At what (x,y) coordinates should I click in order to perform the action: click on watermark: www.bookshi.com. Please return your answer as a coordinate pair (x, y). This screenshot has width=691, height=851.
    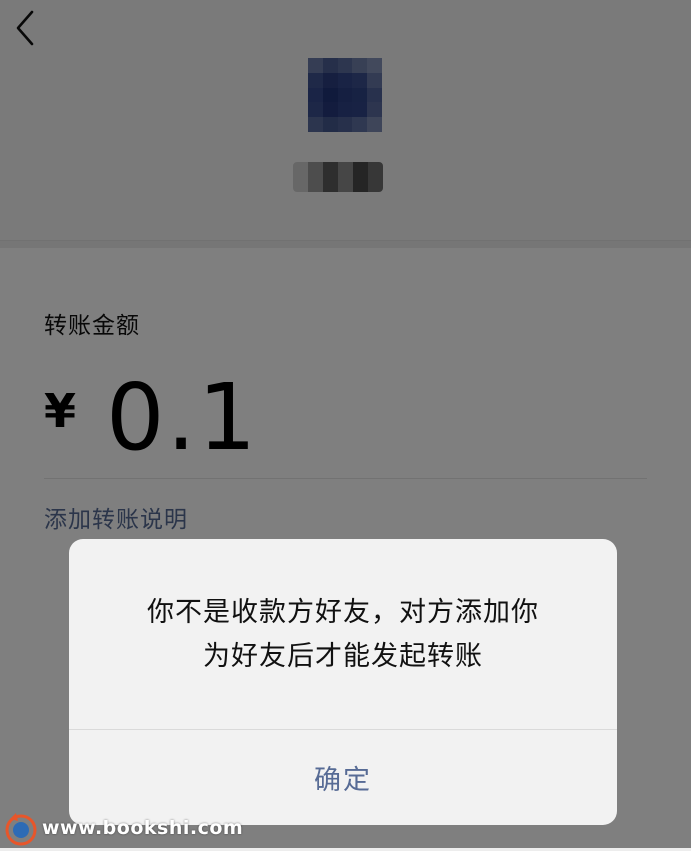
    Looking at the image, I should click on (121, 828).